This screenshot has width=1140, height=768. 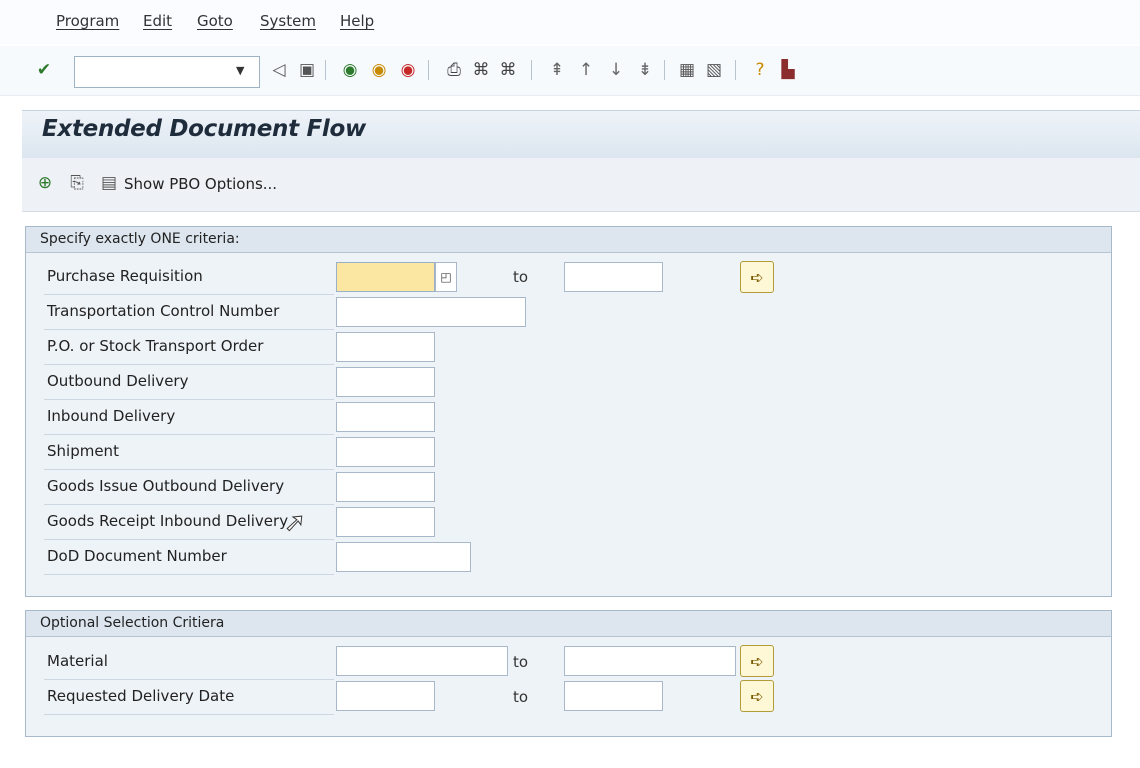 What do you see at coordinates (141, 696) in the screenshot?
I see `requested-delivery-date-label: Requested Delivery Date` at bounding box center [141, 696].